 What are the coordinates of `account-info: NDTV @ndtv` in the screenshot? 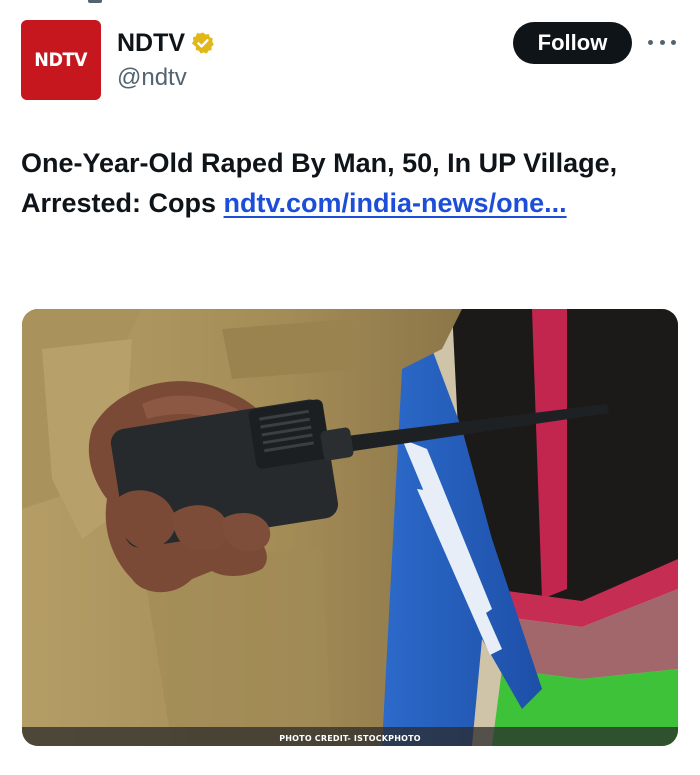 It's located at (166, 61).